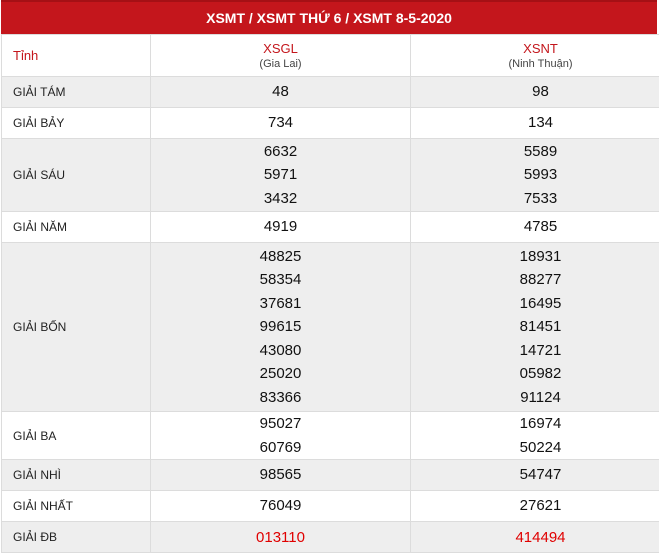 Image resolution: width=659 pixels, height=556 pixels. Describe the element at coordinates (540, 506) in the screenshot. I see `prize-number: 27621` at that location.